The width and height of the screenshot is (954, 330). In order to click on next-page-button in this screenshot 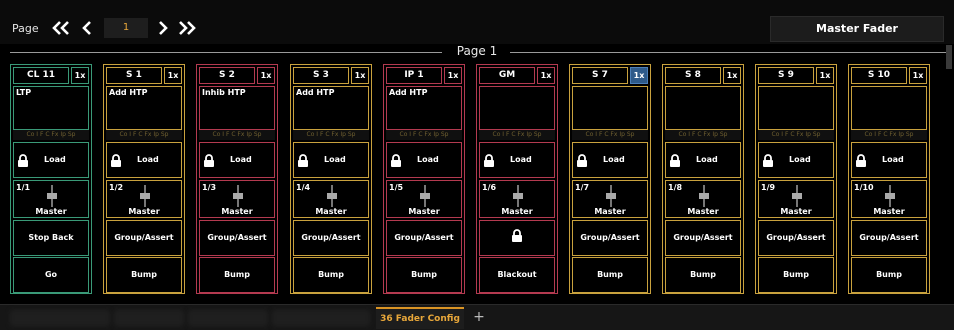, I will do `click(163, 28)`.